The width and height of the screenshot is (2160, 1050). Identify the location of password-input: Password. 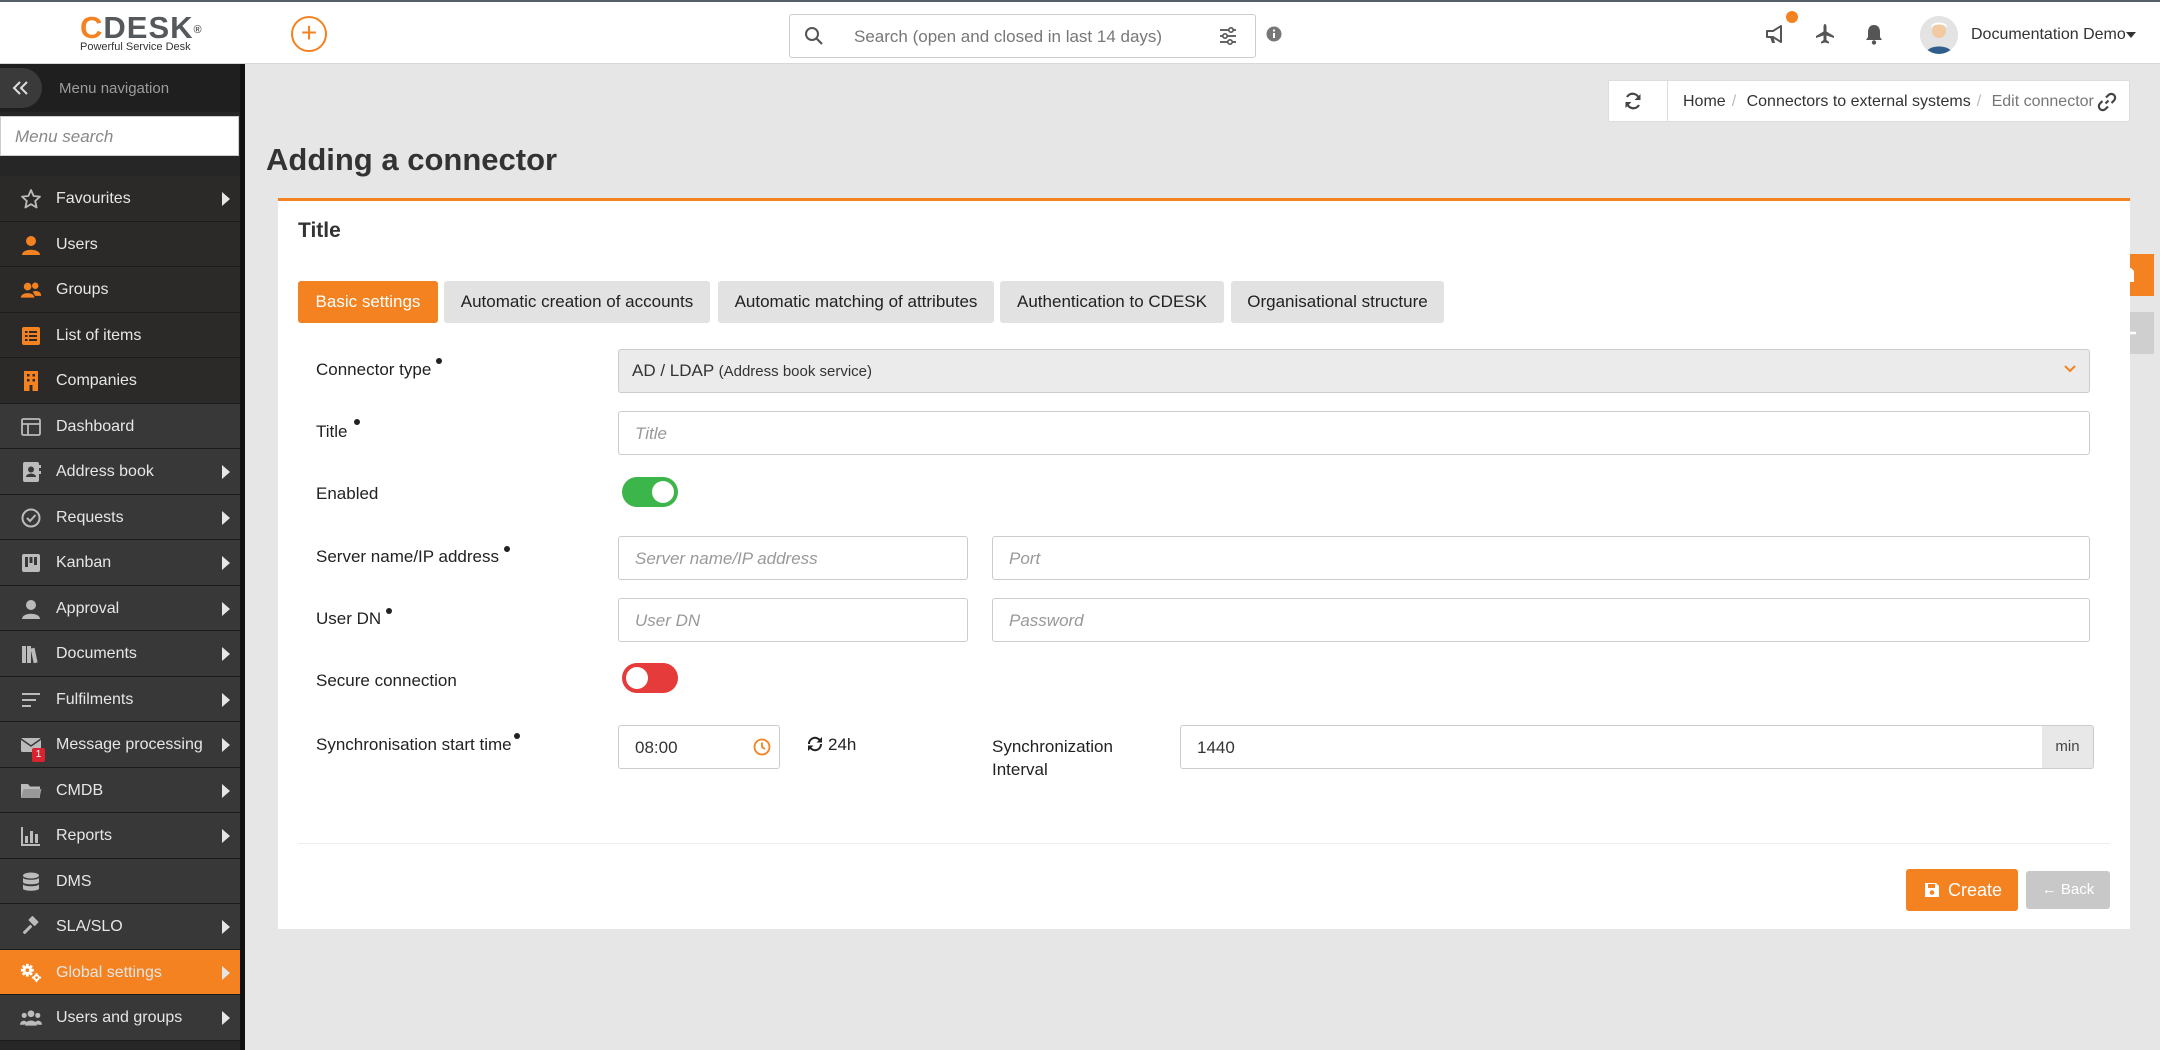
(1541, 620).